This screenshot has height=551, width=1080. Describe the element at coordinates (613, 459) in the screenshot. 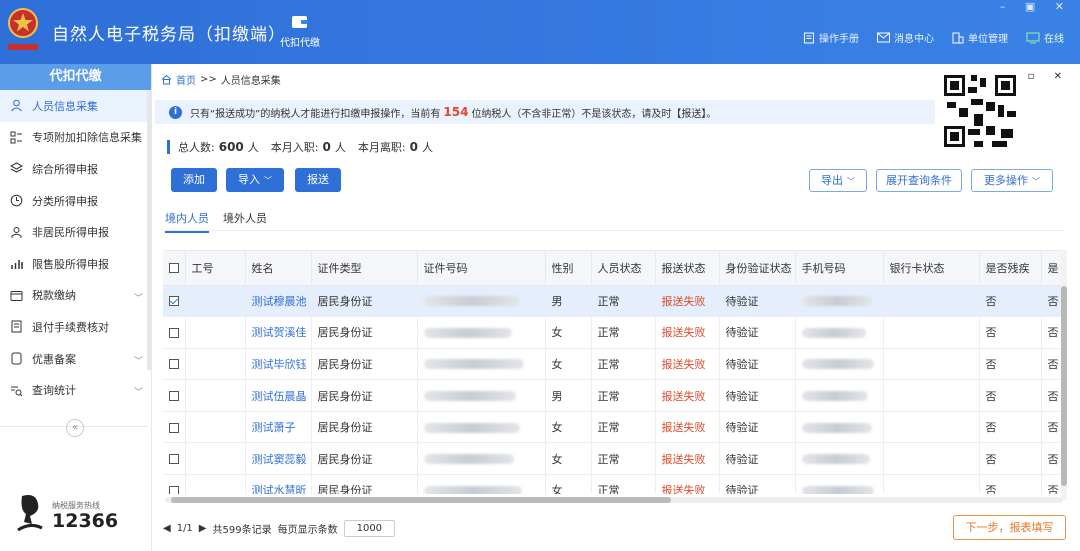

I see `table-row: 测试窦蕊毅 居民身份证 女 正常 报送失败 待验证 否 否` at that location.